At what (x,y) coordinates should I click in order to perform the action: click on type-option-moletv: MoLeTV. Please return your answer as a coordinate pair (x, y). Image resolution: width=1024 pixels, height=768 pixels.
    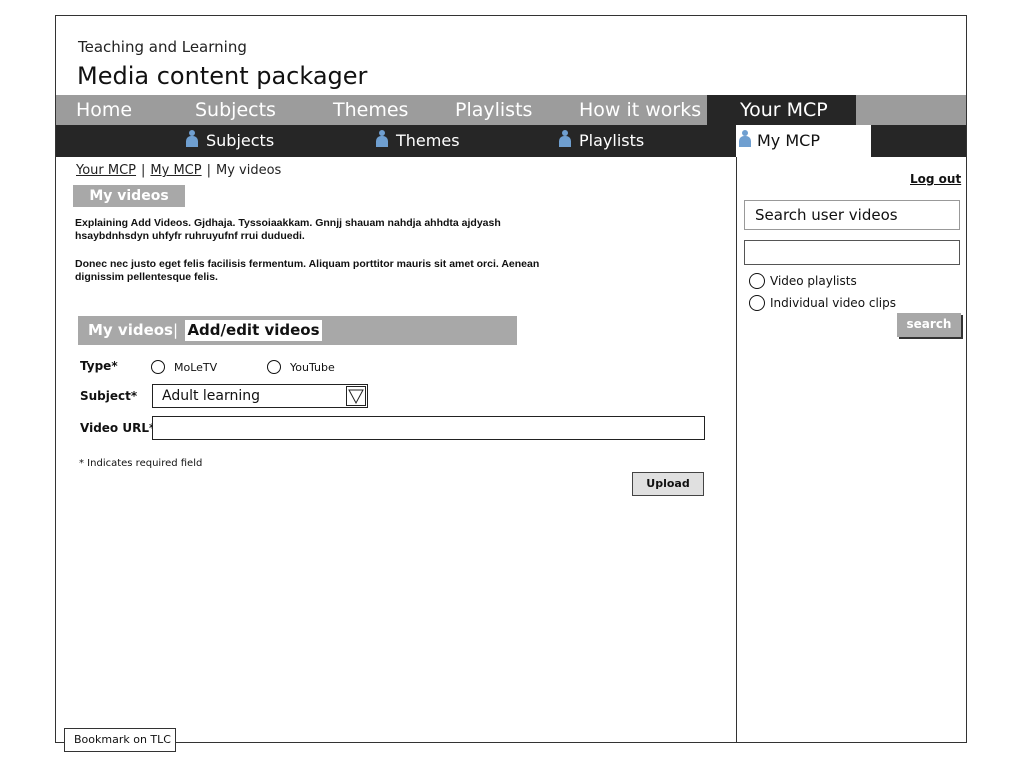
    Looking at the image, I should click on (184, 367).